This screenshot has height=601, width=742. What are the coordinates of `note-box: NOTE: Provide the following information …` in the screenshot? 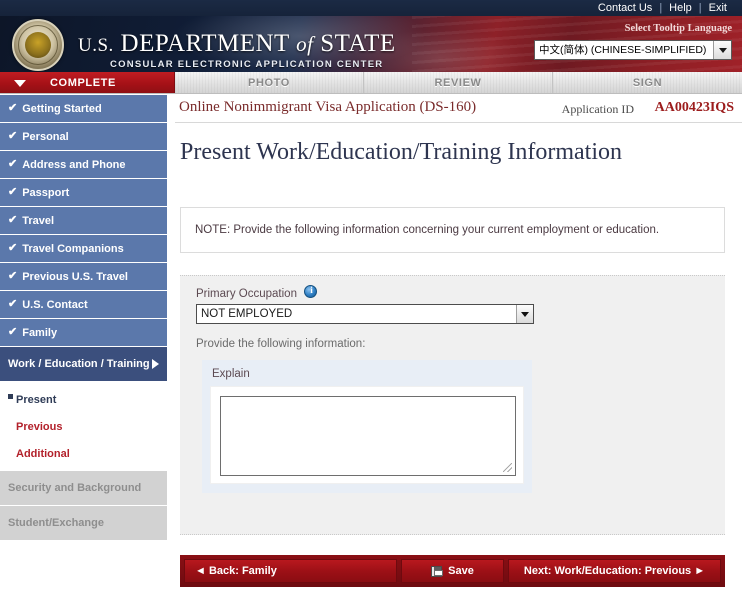 It's located at (452, 230).